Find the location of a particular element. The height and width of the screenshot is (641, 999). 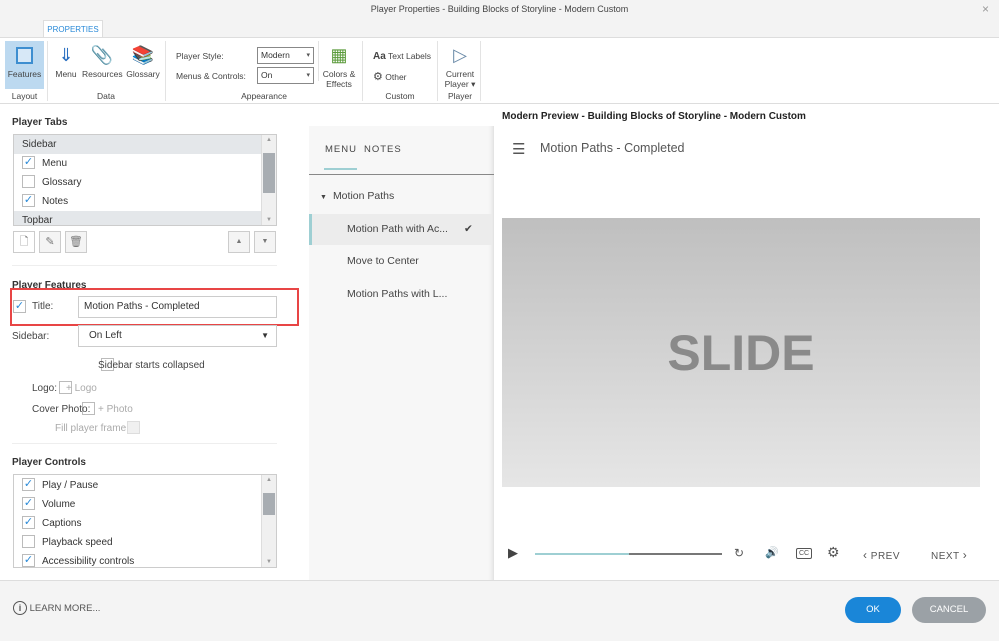

replay-icon: ↻ is located at coordinates (739, 553).